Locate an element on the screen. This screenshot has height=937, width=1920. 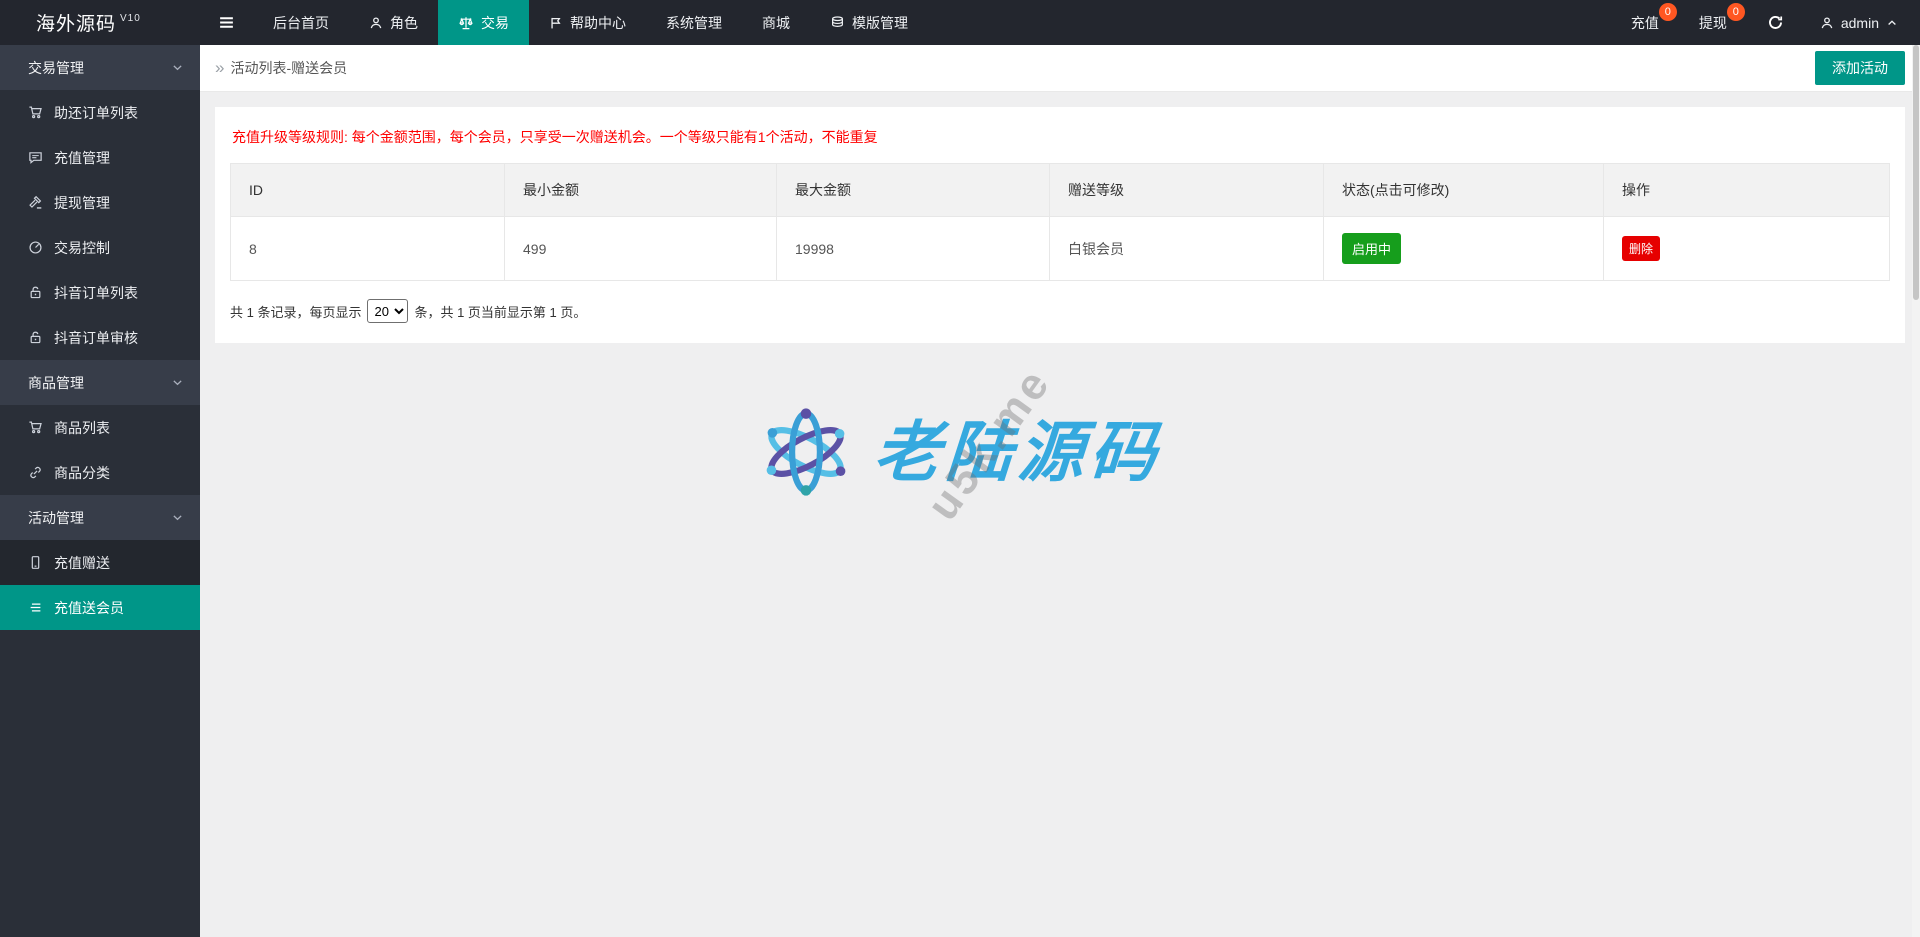
add-activity-button: 添加活动 is located at coordinates (1860, 68).